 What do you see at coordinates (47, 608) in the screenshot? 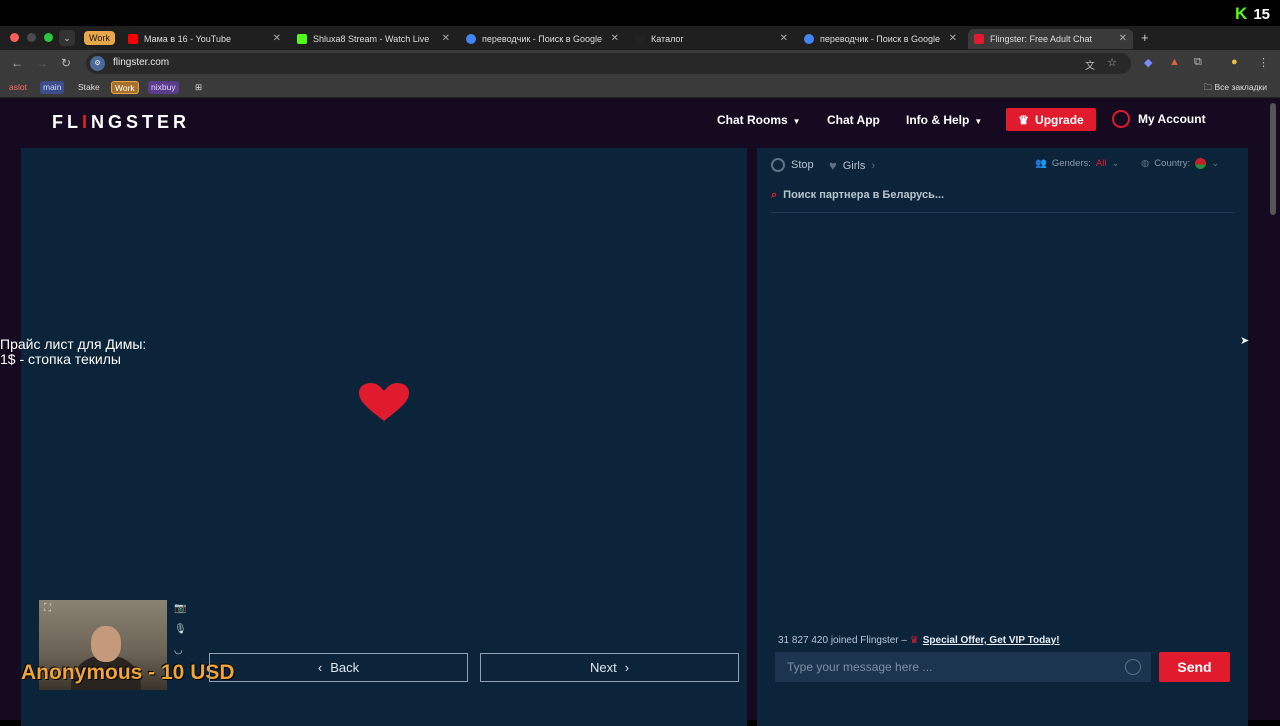
I see `fullscreen-icon: ⛶` at bounding box center [47, 608].